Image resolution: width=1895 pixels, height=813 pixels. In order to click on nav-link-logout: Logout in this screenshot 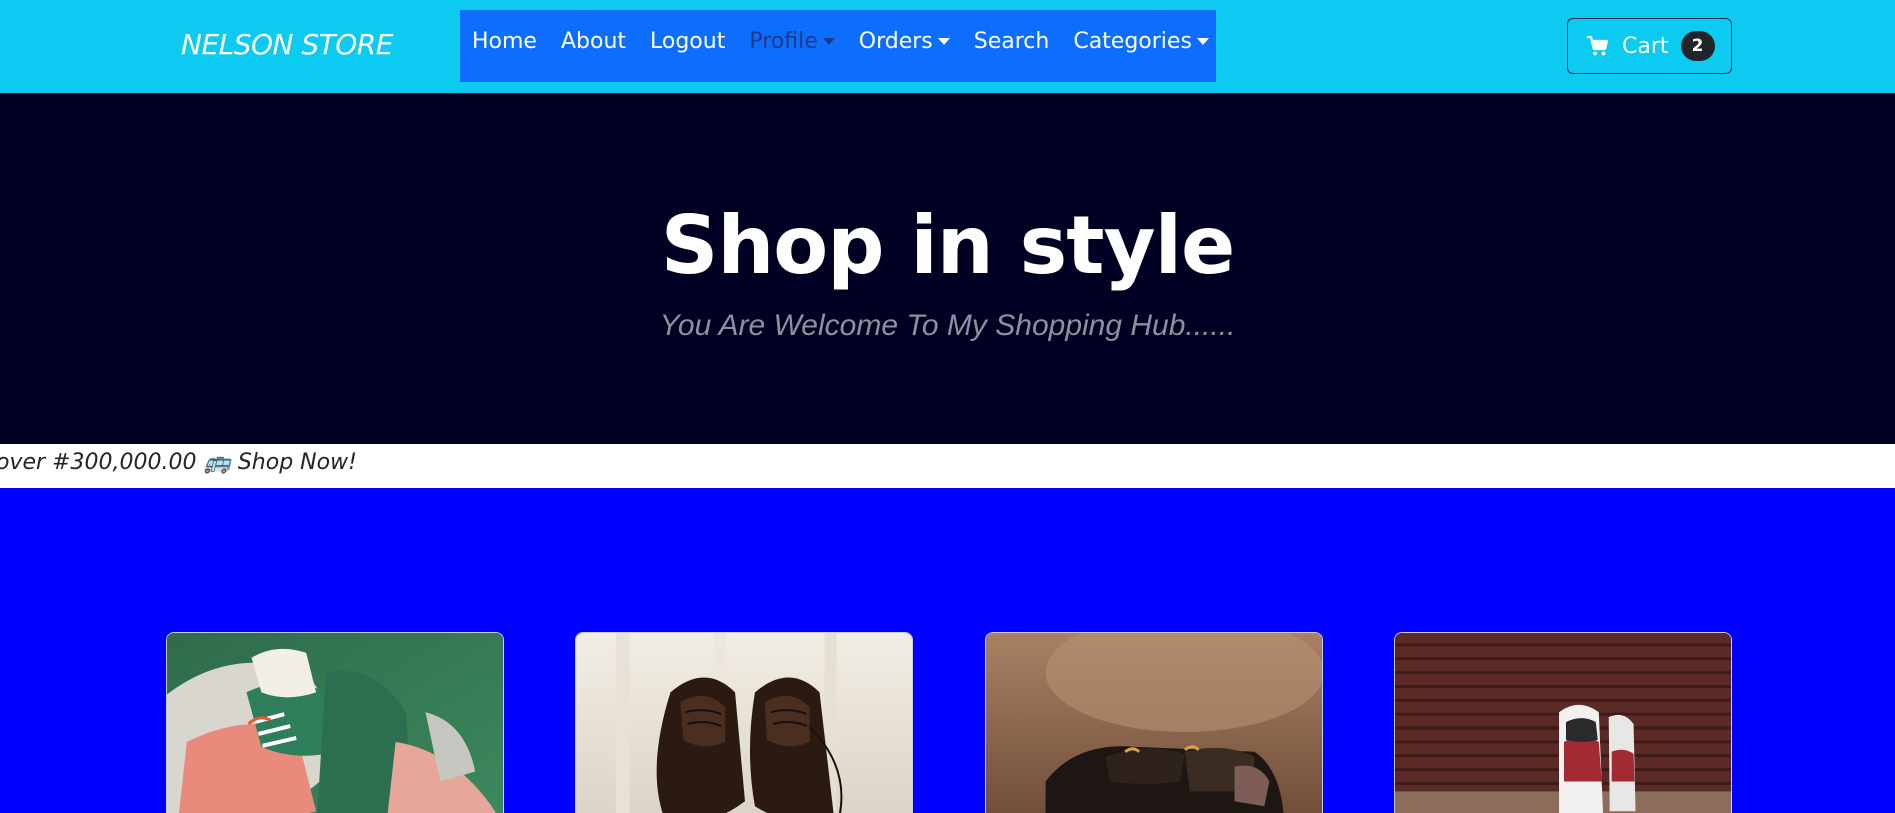, I will do `click(687, 41)`.